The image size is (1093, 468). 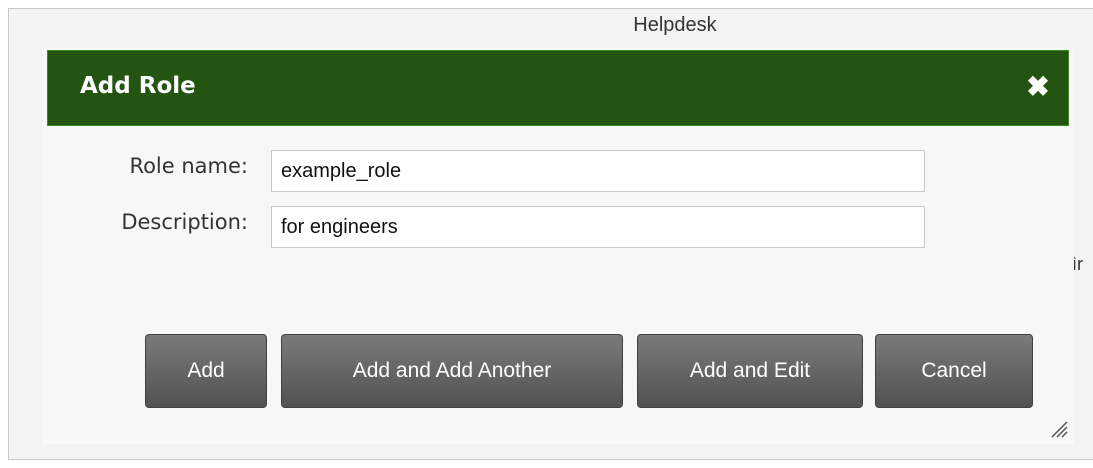 What do you see at coordinates (675, 25) in the screenshot?
I see `background-page-title: Helpdesk` at bounding box center [675, 25].